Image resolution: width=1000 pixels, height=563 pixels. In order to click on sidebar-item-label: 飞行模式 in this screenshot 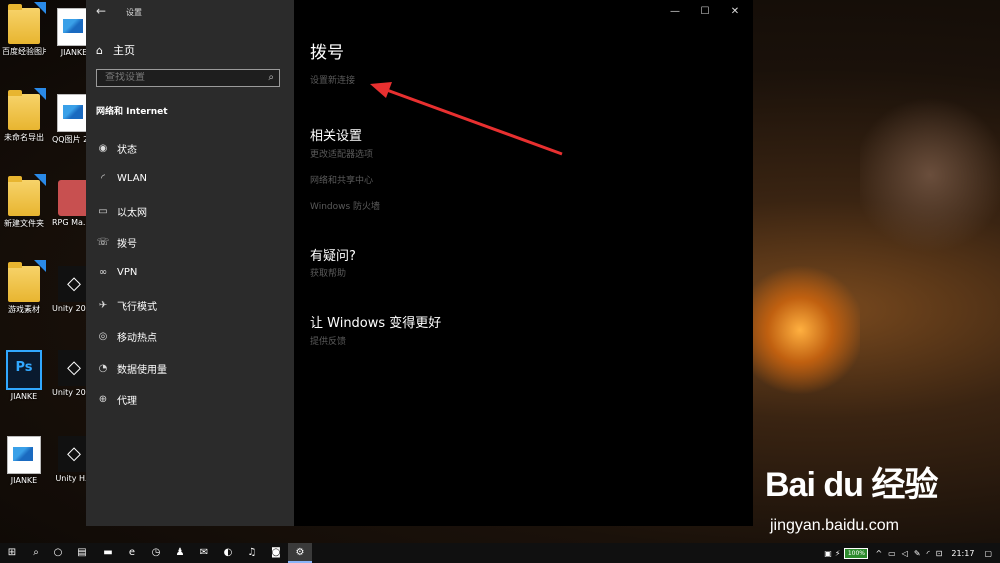, I will do `click(137, 307)`.